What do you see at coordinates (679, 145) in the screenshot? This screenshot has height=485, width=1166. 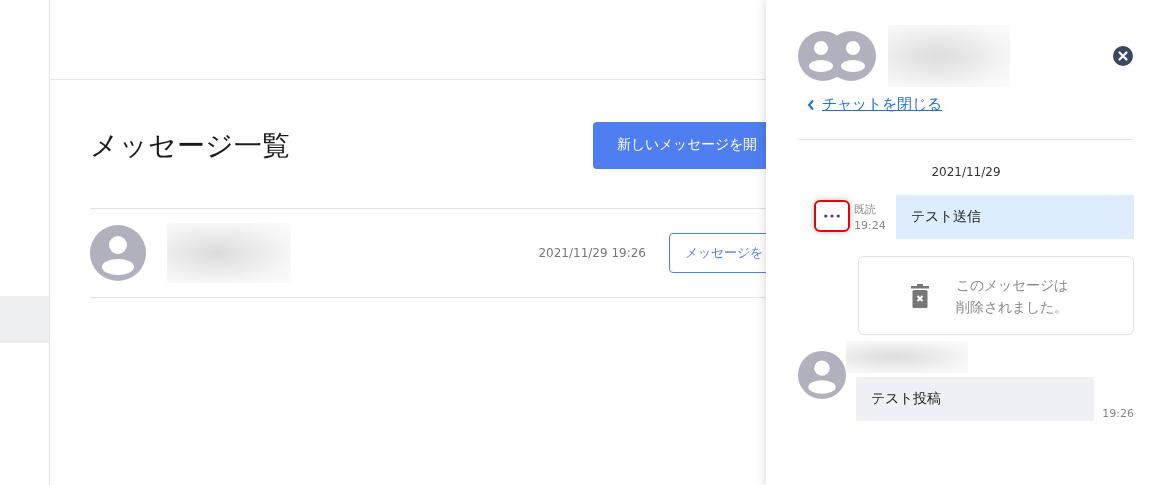 I see `new-message-button: 新しいメッセージを開` at bounding box center [679, 145].